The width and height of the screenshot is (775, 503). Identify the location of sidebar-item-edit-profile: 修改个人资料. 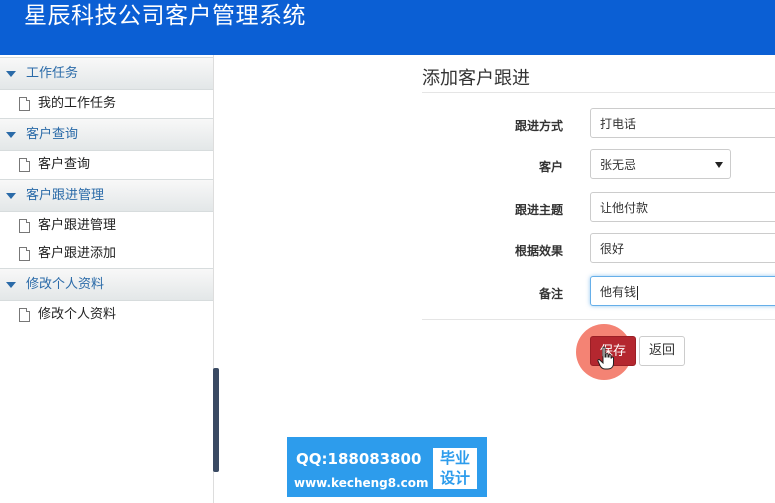
(106, 315).